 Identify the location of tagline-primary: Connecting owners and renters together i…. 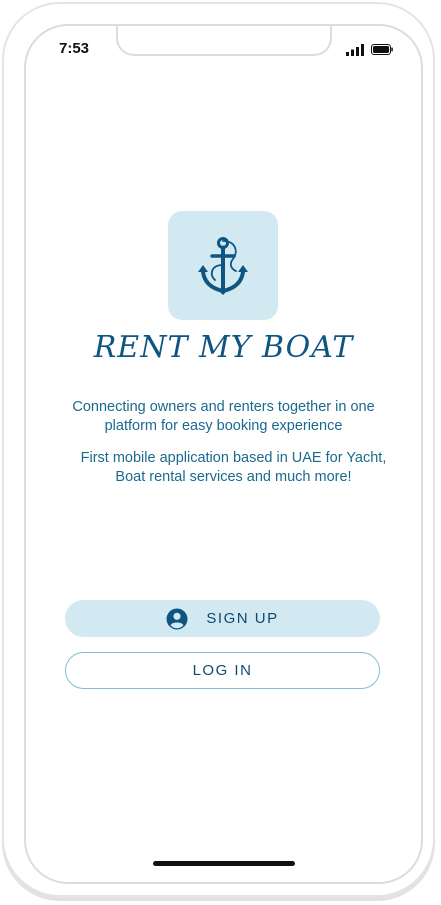
(223, 416).